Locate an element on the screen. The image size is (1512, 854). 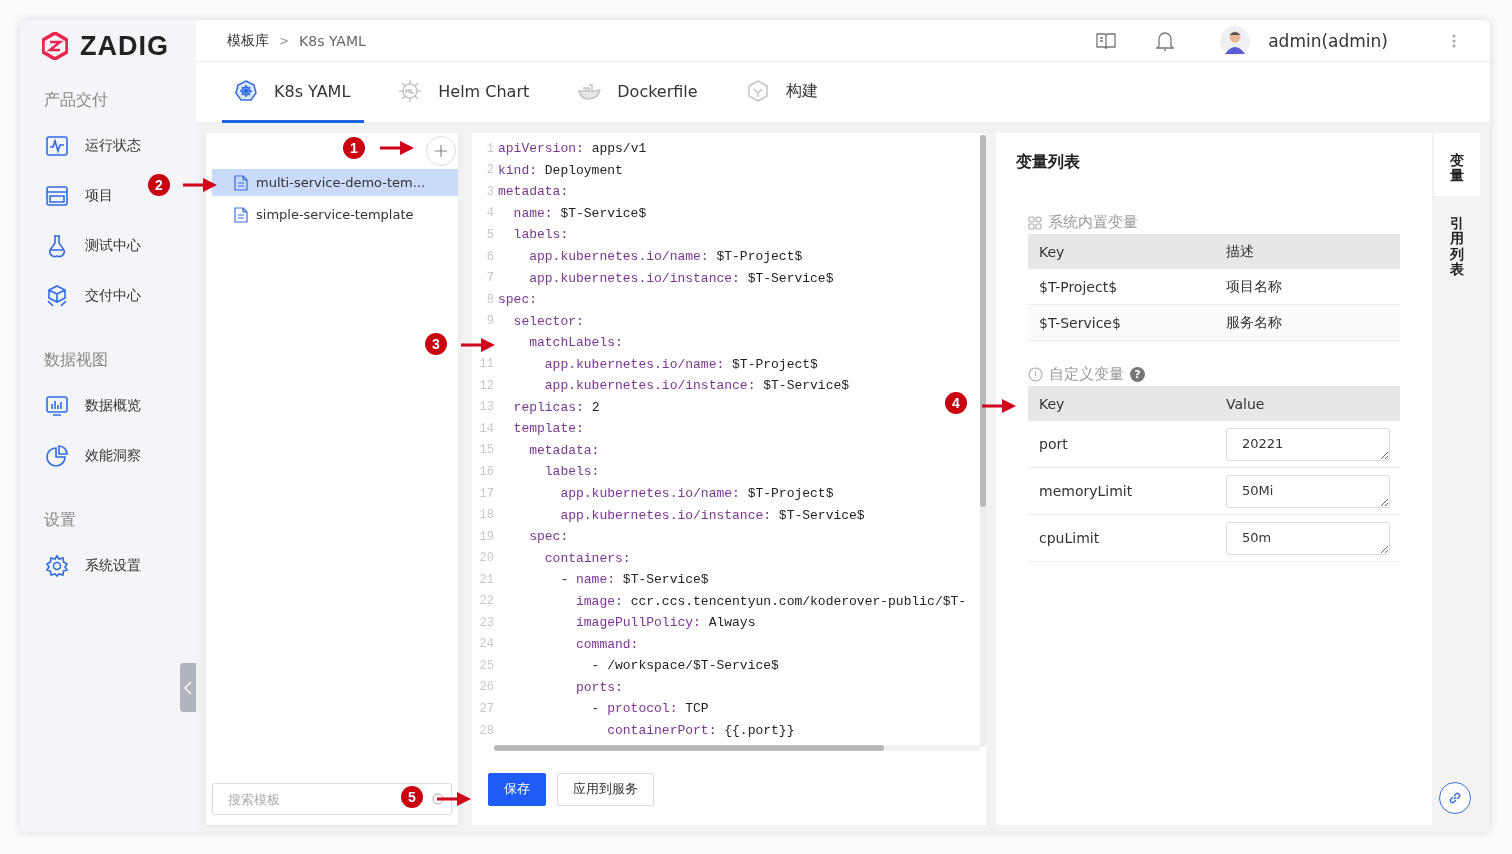
brand-name: ZADIG is located at coordinates (124, 46).